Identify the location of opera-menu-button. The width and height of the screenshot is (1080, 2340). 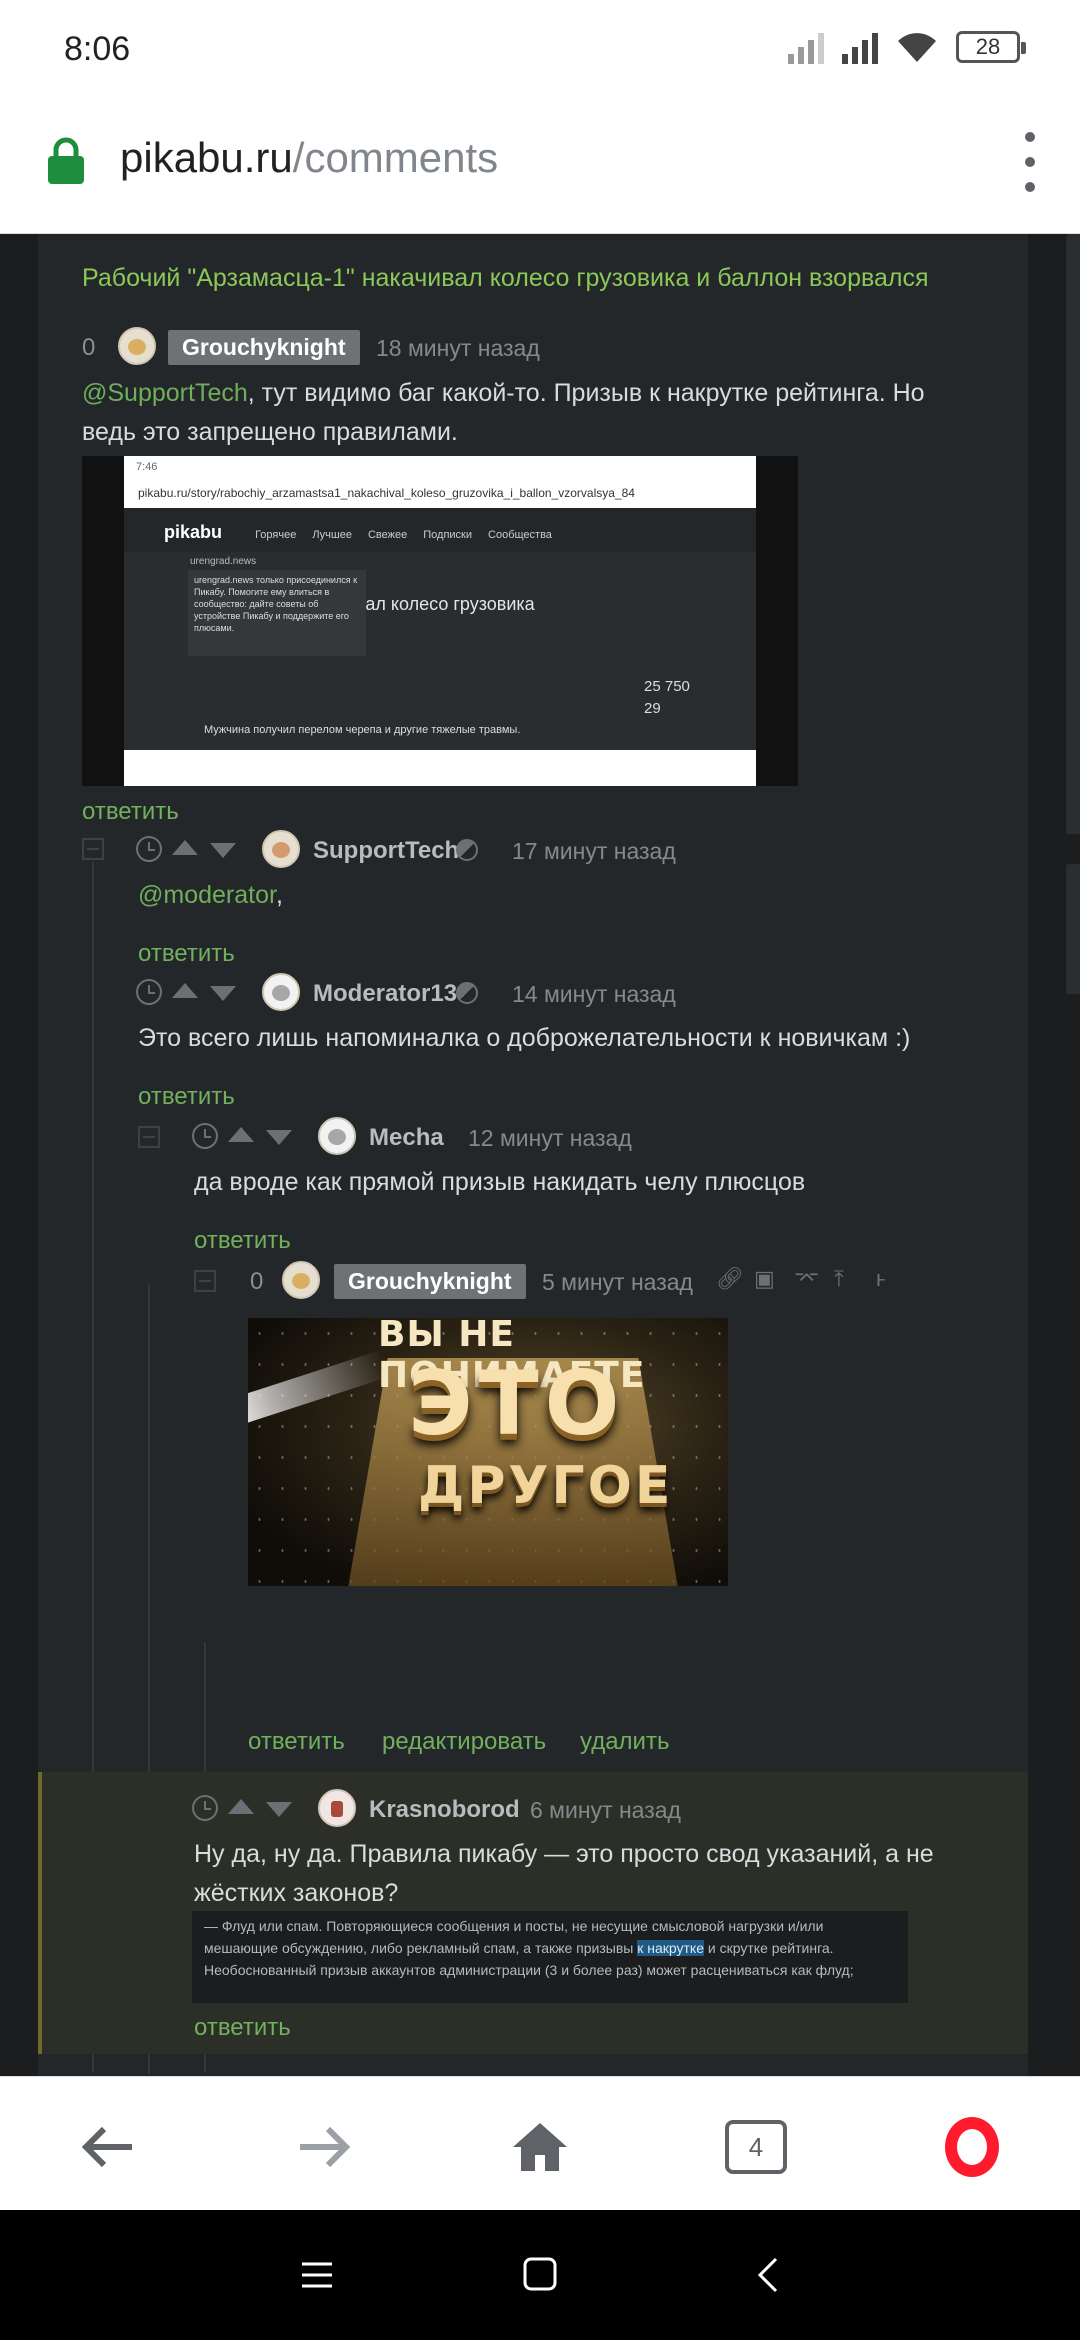
(972, 2147).